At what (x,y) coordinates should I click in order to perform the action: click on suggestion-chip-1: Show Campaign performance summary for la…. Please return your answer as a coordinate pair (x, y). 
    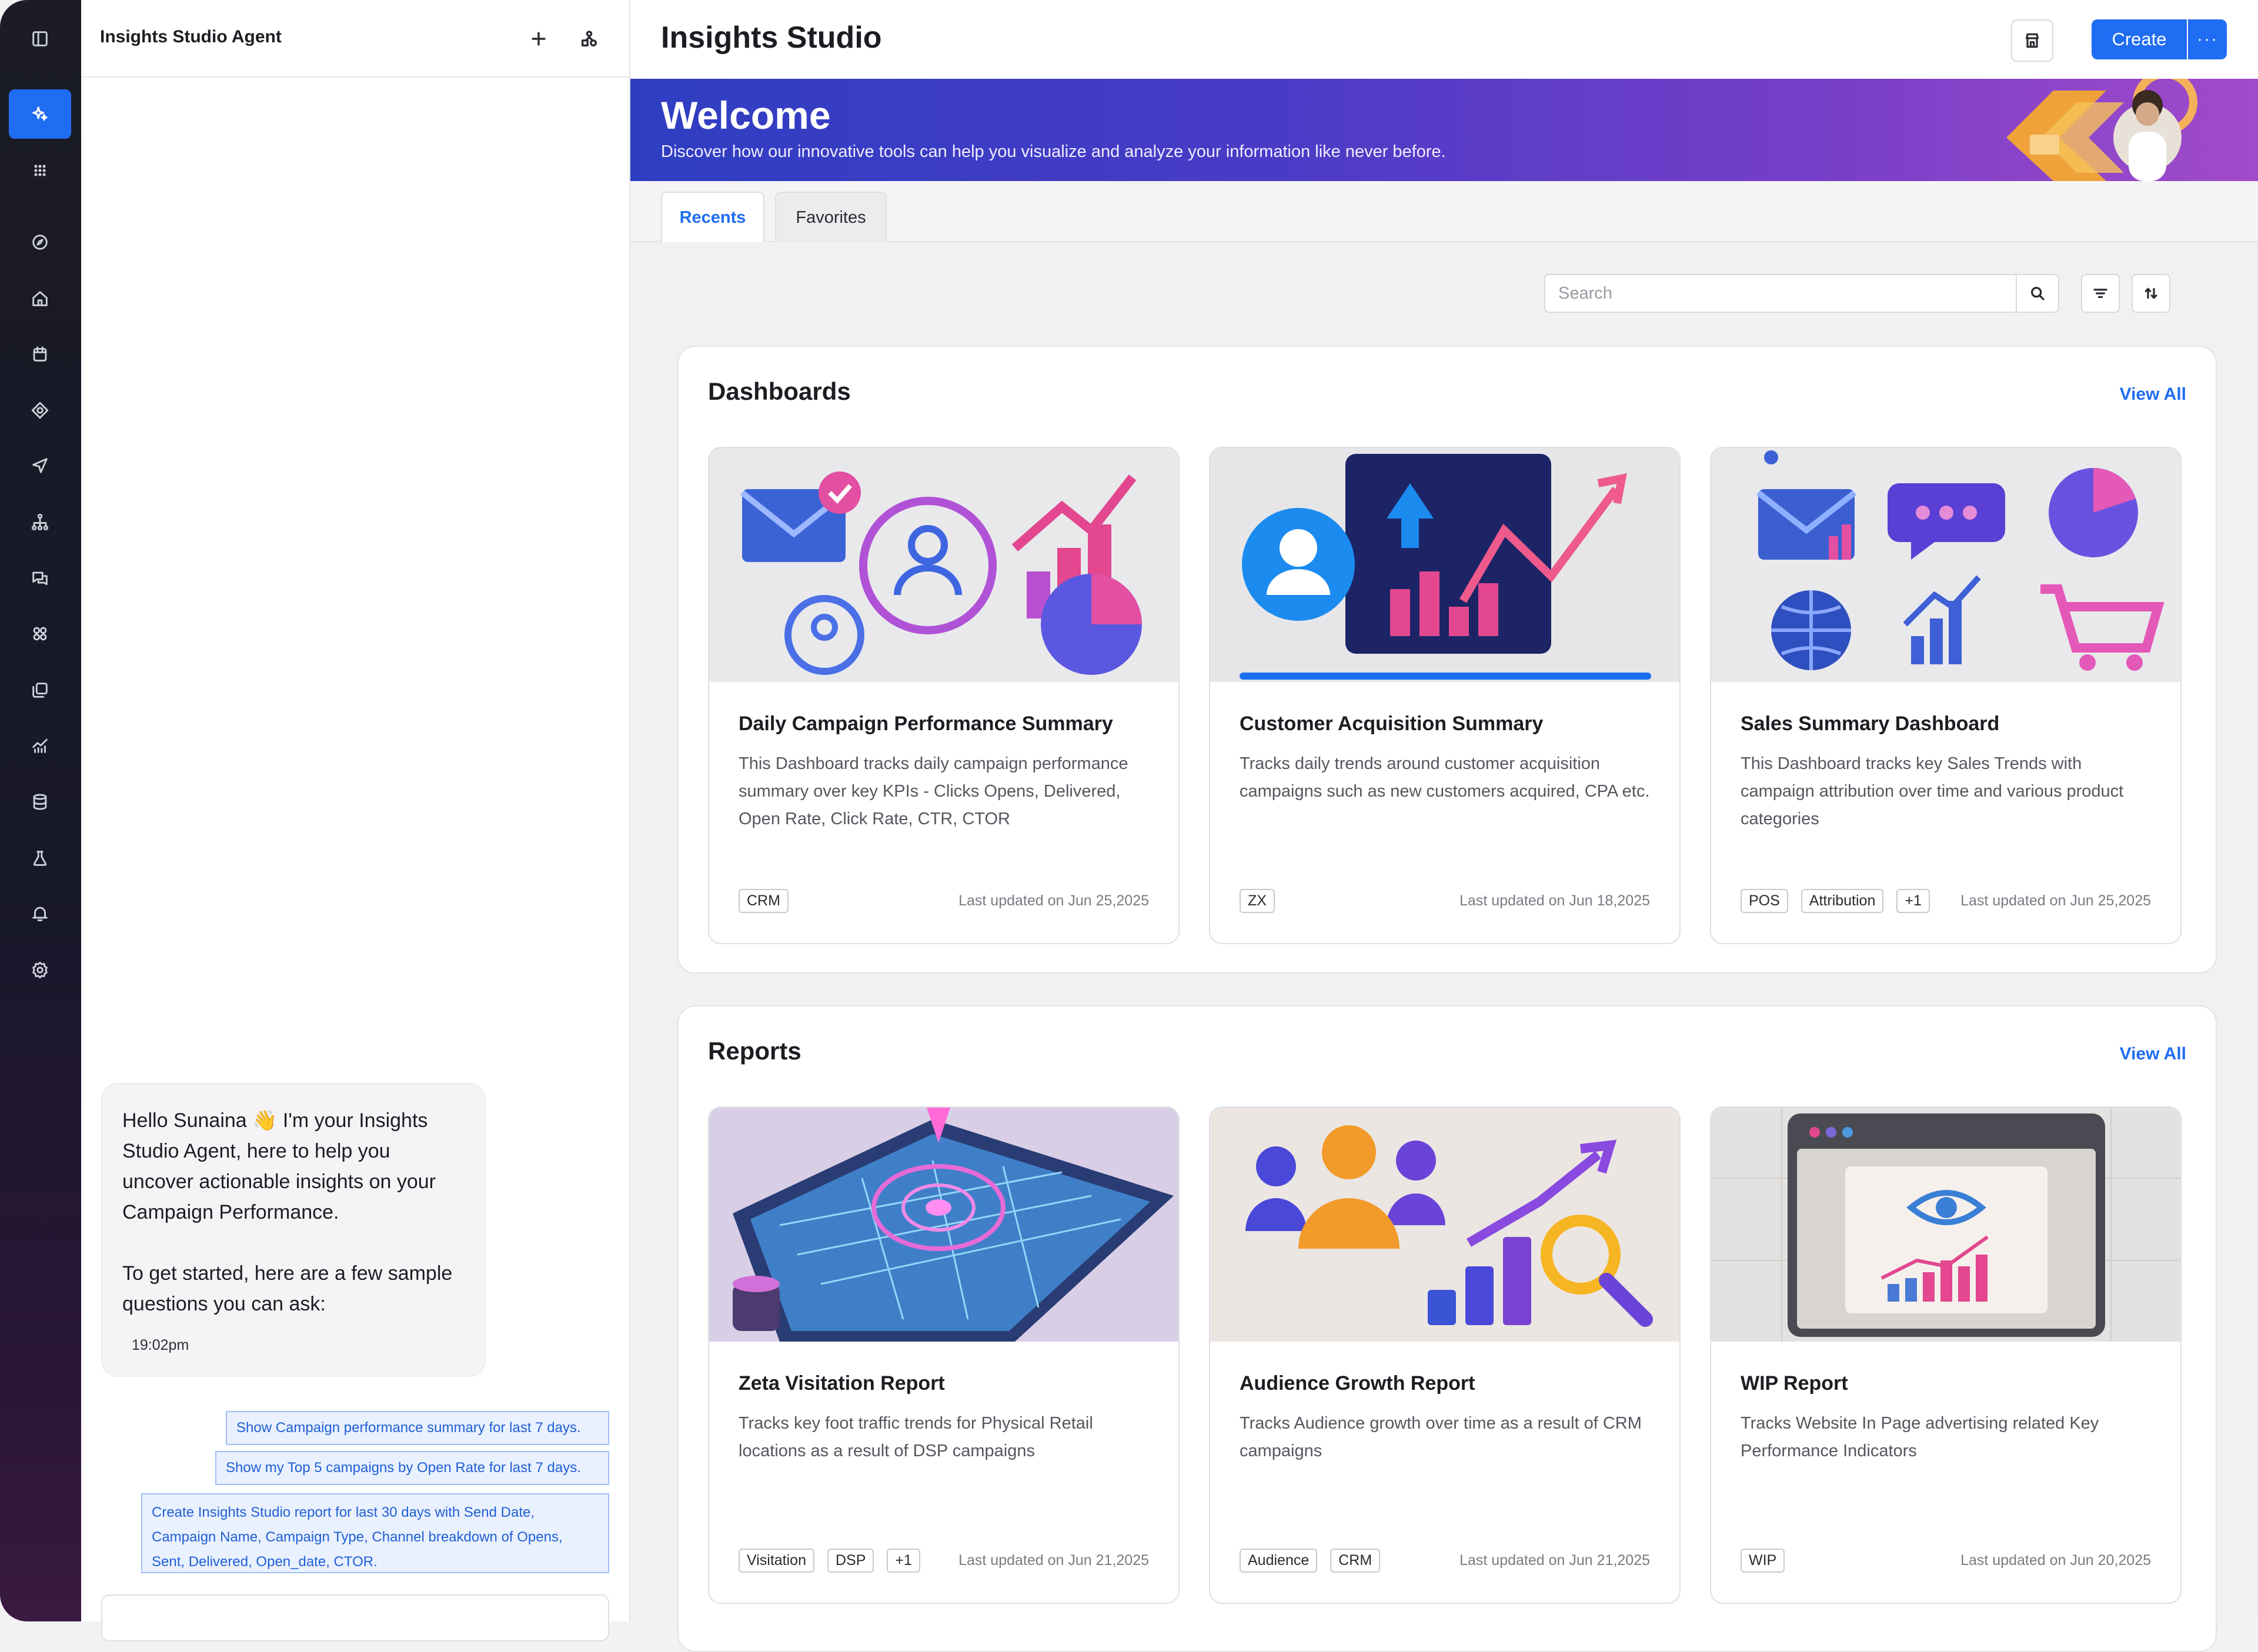
    Looking at the image, I should click on (417, 1428).